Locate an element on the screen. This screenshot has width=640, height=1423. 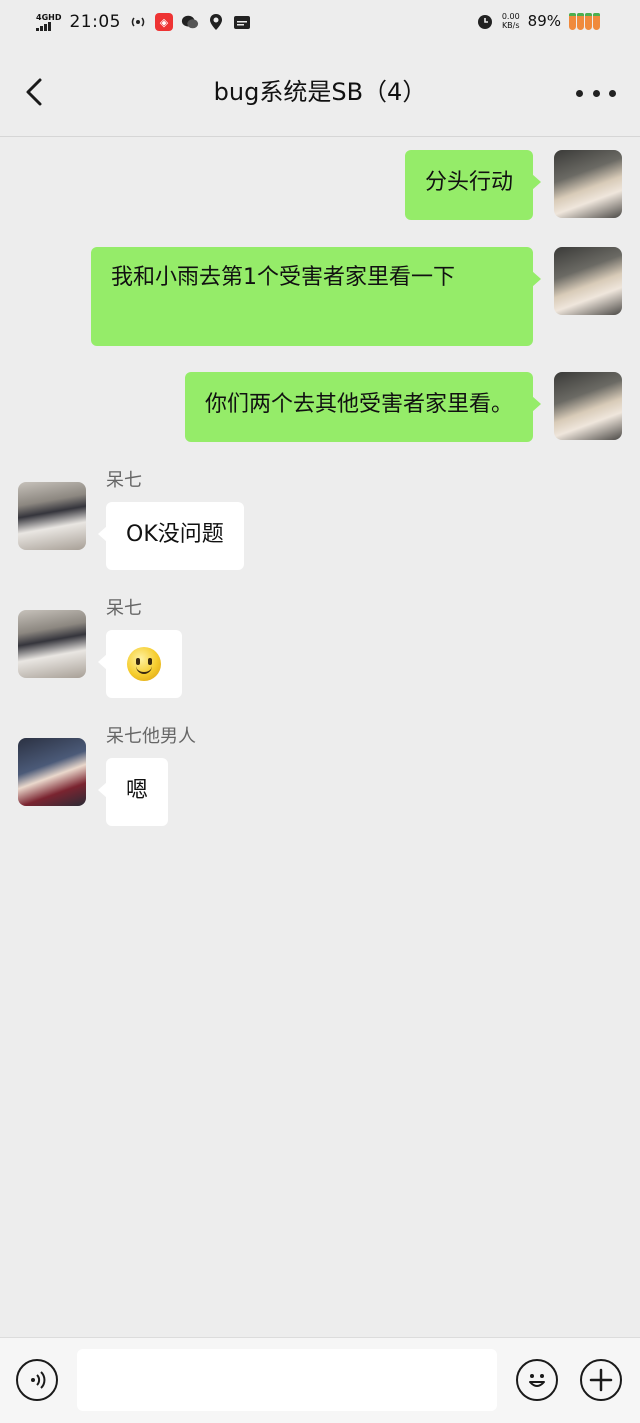
message-bubble: 你们两个去其他受害者家里看。 is located at coordinates (363, 407).